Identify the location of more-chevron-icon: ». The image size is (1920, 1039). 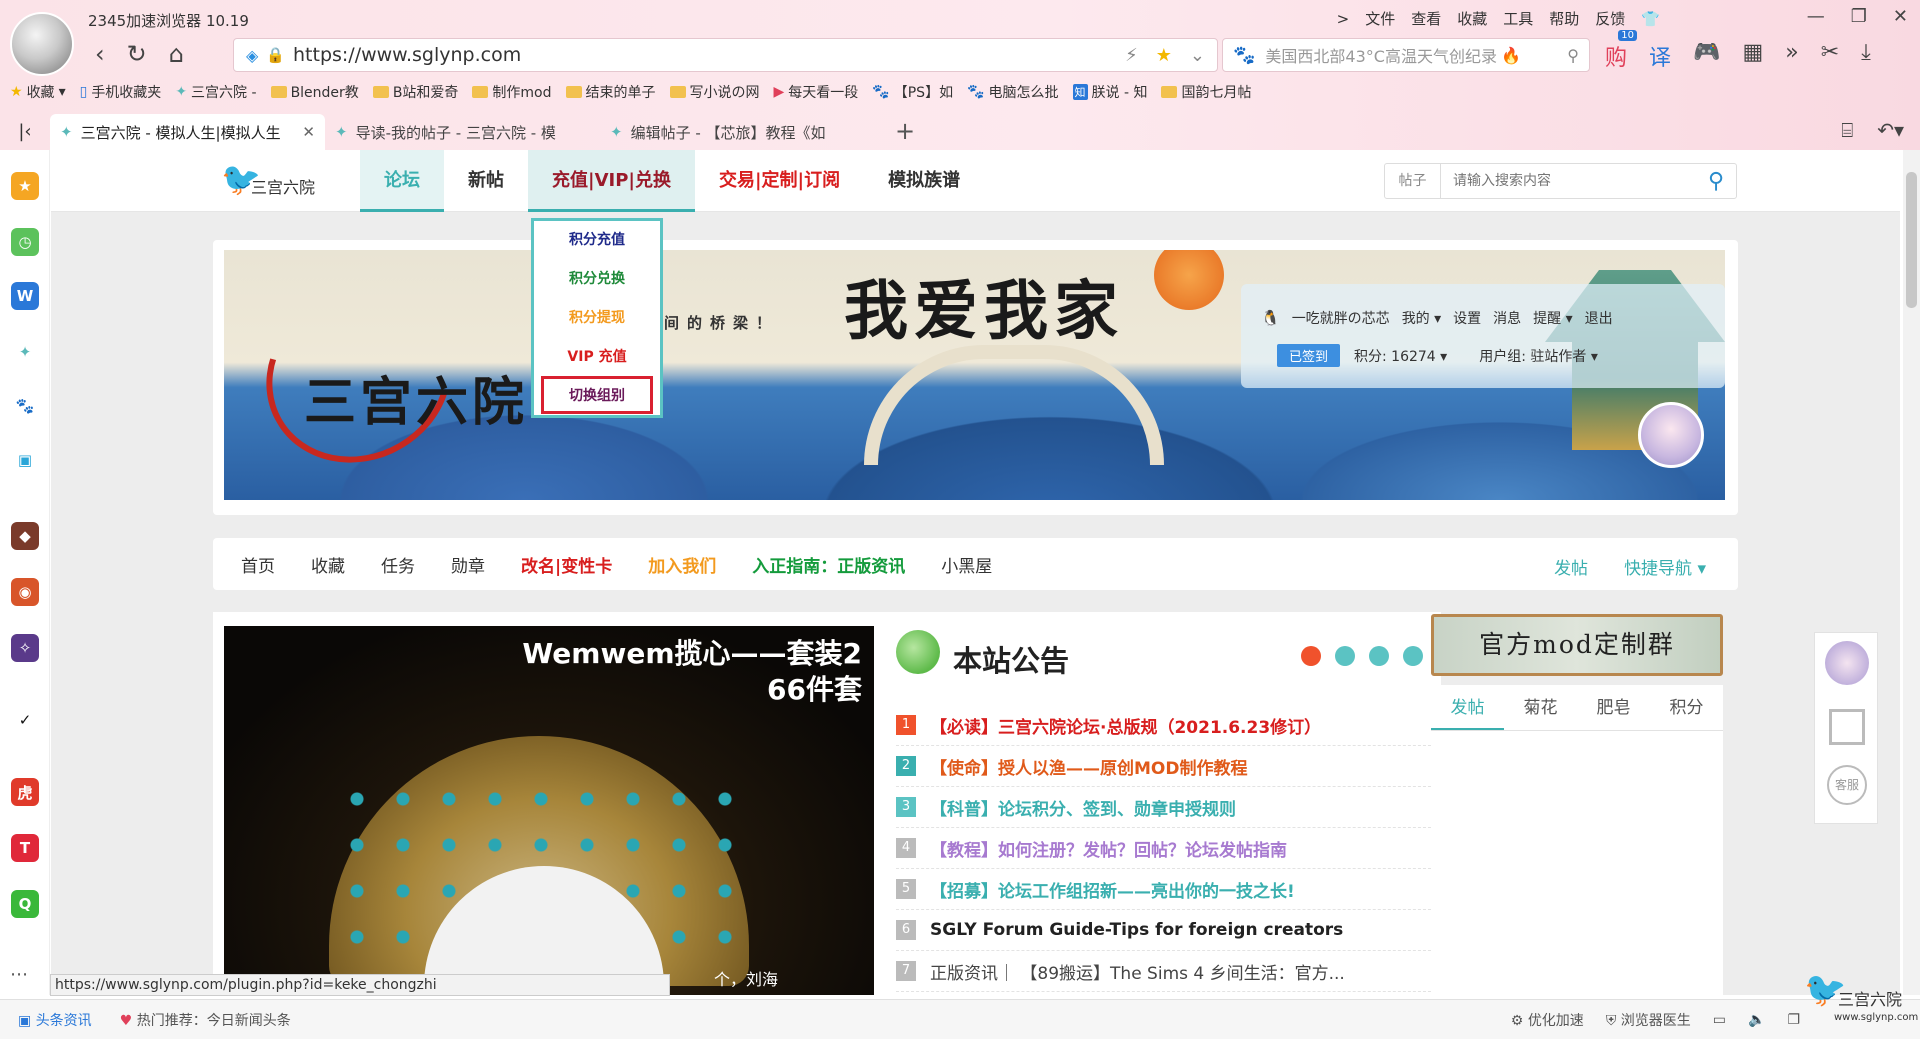
(1791, 56).